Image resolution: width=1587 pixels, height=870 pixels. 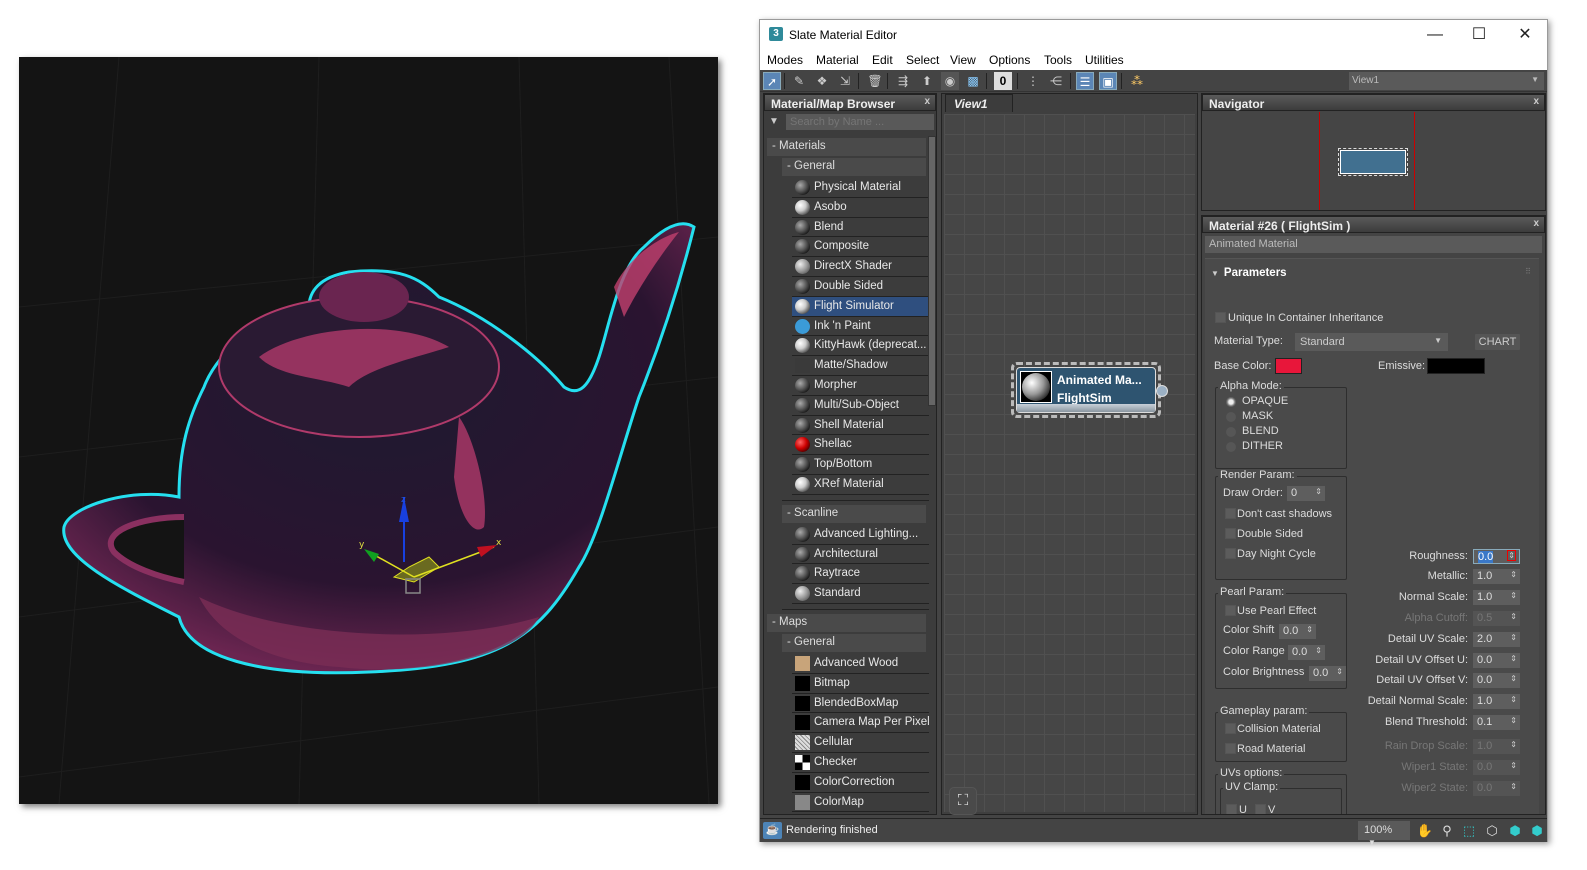 What do you see at coordinates (1306, 493) in the screenshot?
I see `draw-order-spinner: 0 ⇕` at bounding box center [1306, 493].